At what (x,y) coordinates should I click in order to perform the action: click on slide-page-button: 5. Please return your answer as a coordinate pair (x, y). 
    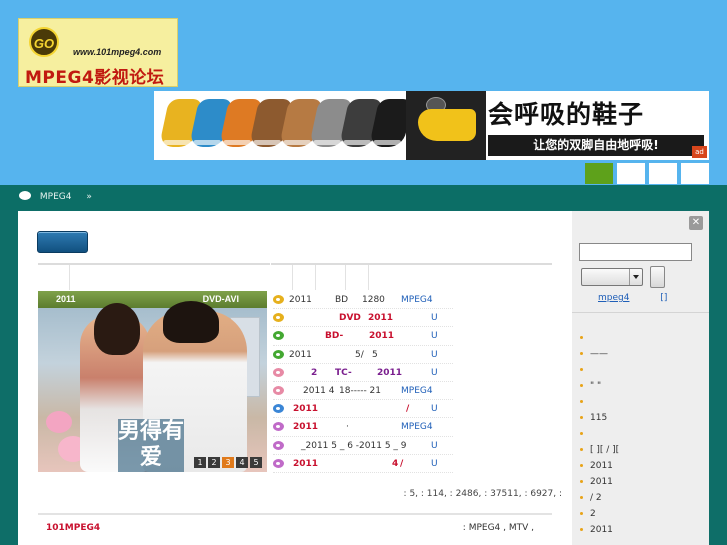
    Looking at the image, I should click on (256, 462).